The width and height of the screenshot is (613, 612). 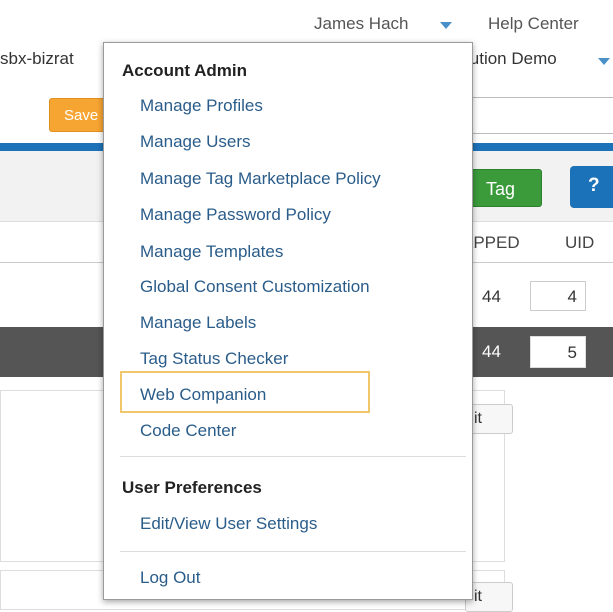 What do you see at coordinates (170, 578) in the screenshot?
I see `menu-item-log-out: Log Out` at bounding box center [170, 578].